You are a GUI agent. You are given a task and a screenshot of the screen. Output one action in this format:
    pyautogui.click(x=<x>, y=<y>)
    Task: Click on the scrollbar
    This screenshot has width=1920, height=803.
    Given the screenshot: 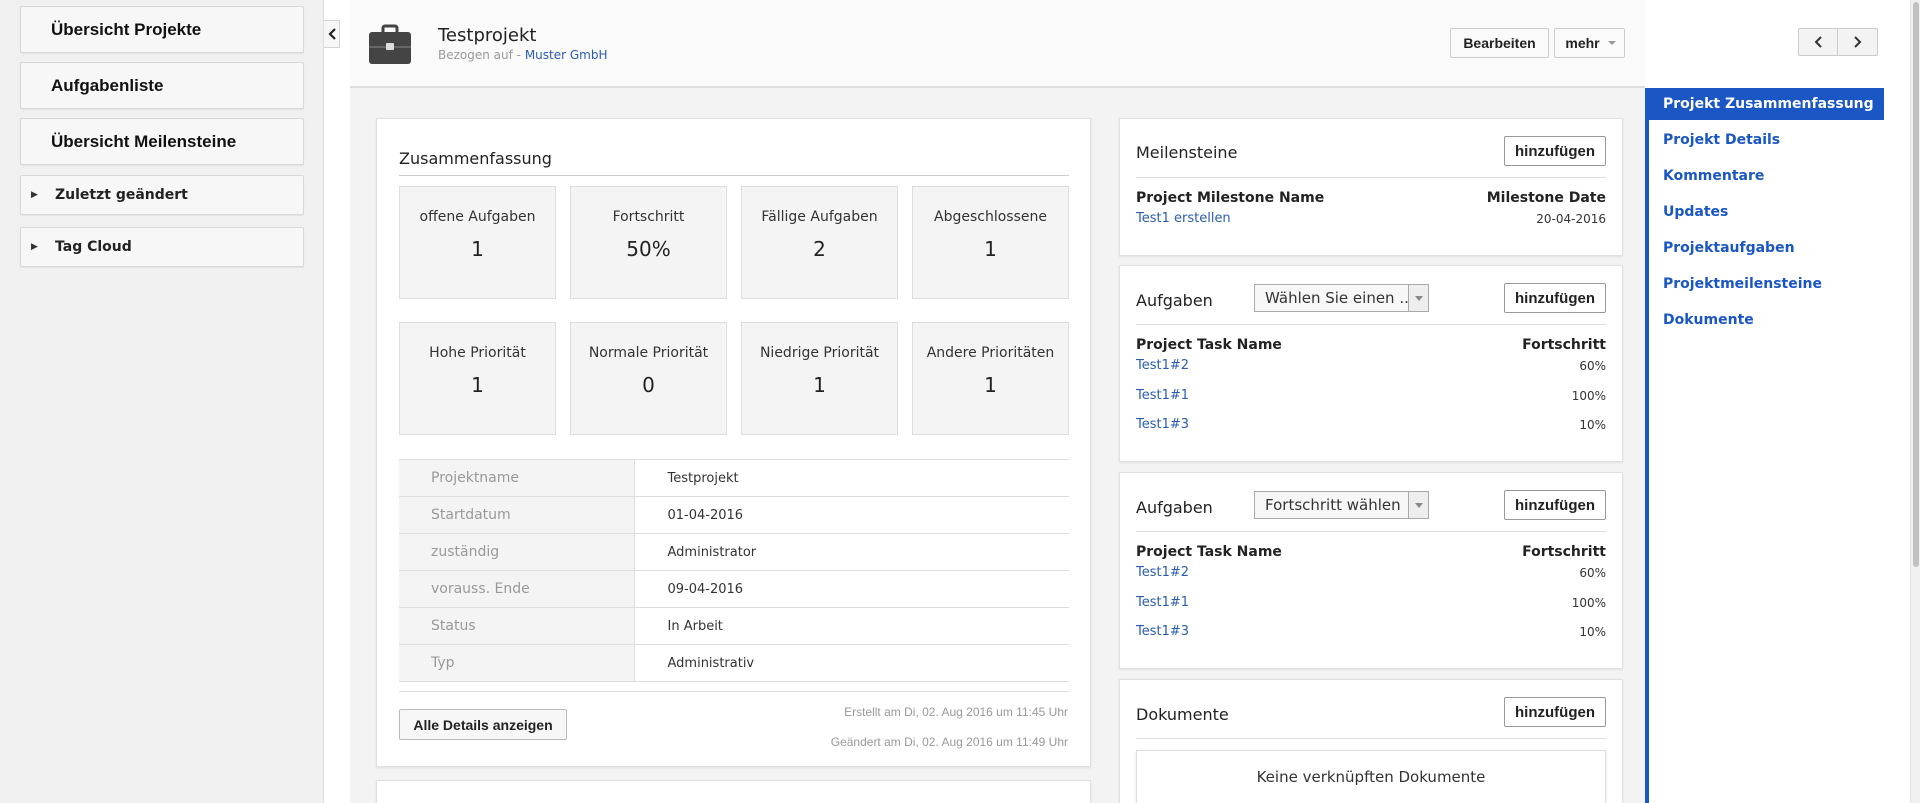 What is the action you would take?
    pyautogui.click(x=1915, y=401)
    